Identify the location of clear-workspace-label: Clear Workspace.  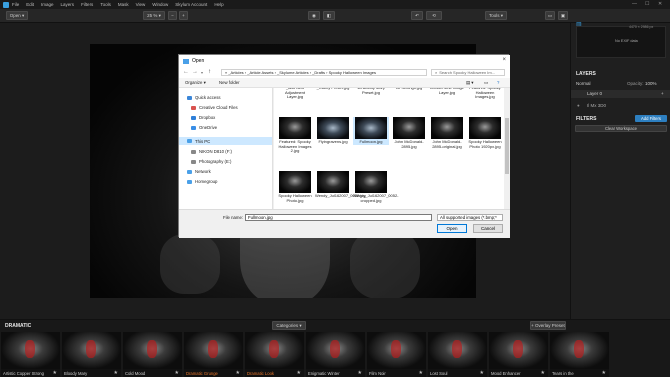
(621, 128).